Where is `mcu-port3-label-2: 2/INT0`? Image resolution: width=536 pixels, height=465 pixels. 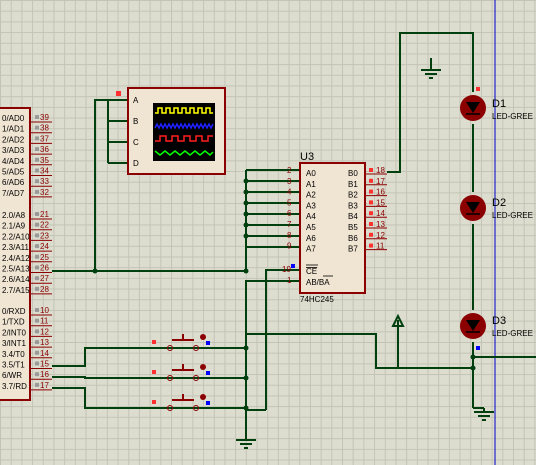 mcu-port3-label-2: 2/INT0 is located at coordinates (14, 332).